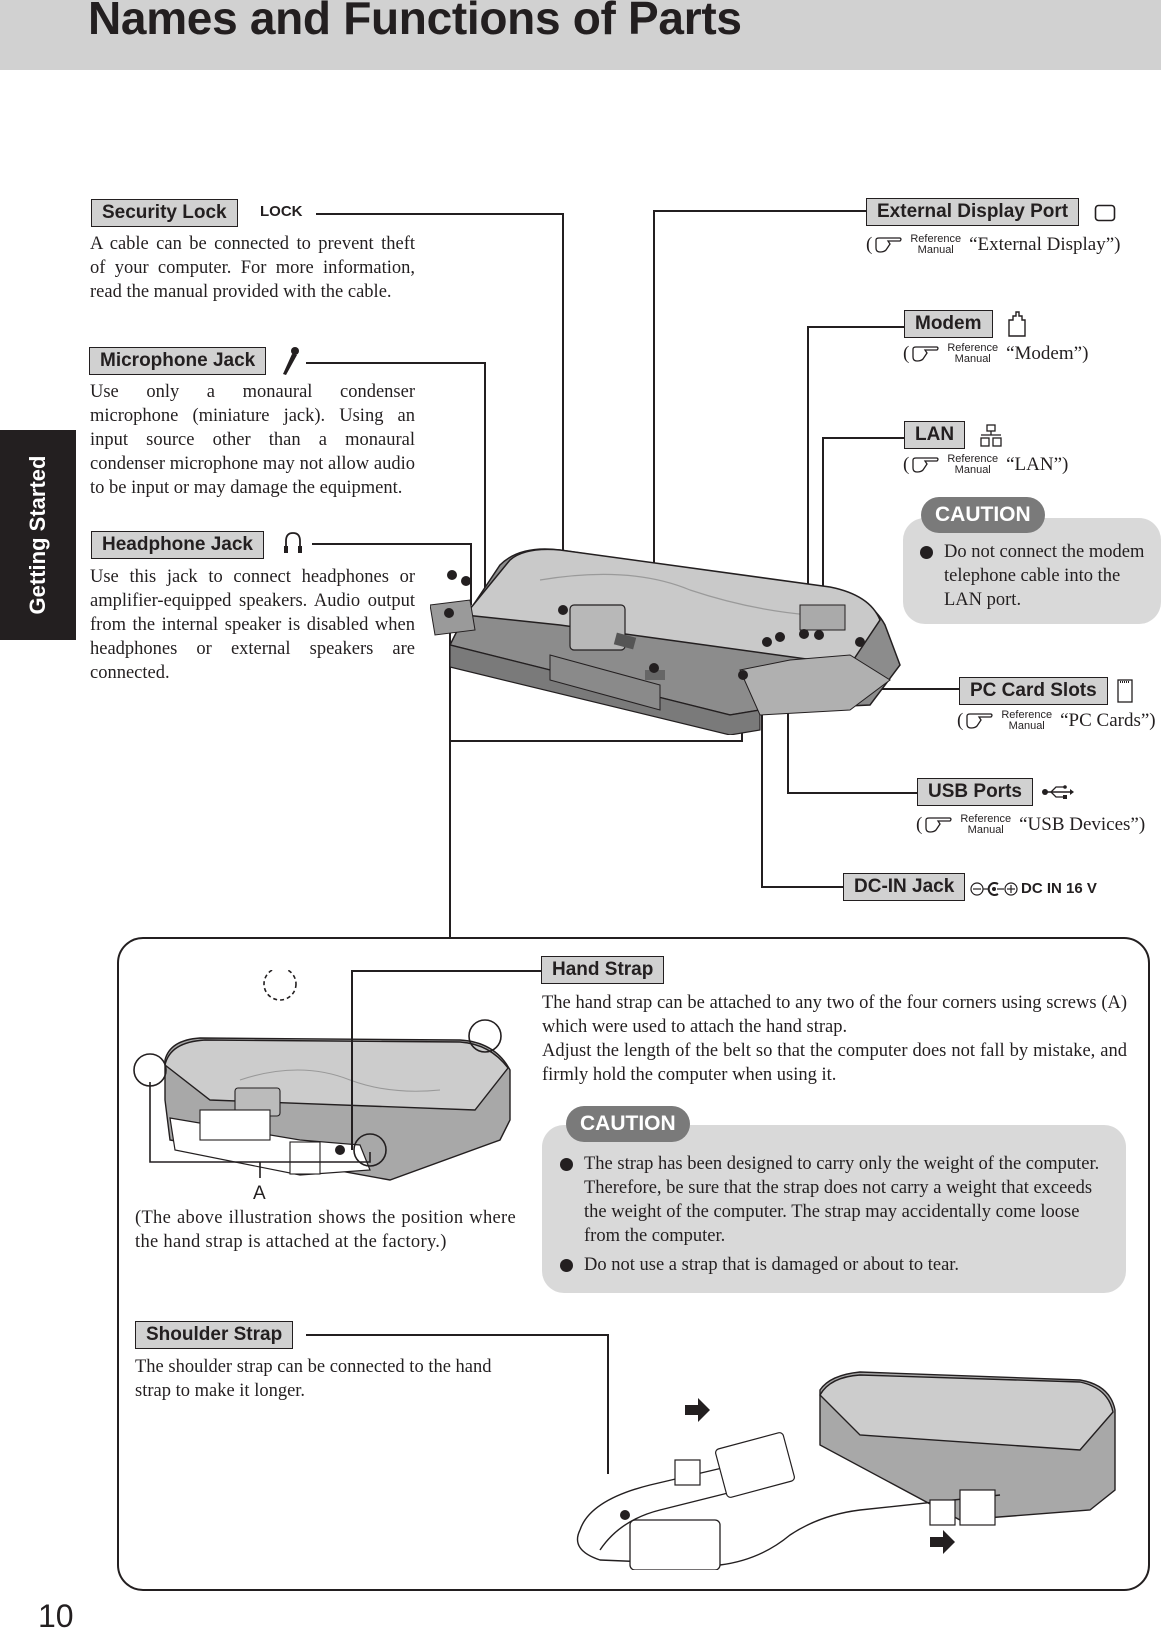 The width and height of the screenshot is (1161, 1635). I want to click on hand-strap-illustration, so click(322, 1075).